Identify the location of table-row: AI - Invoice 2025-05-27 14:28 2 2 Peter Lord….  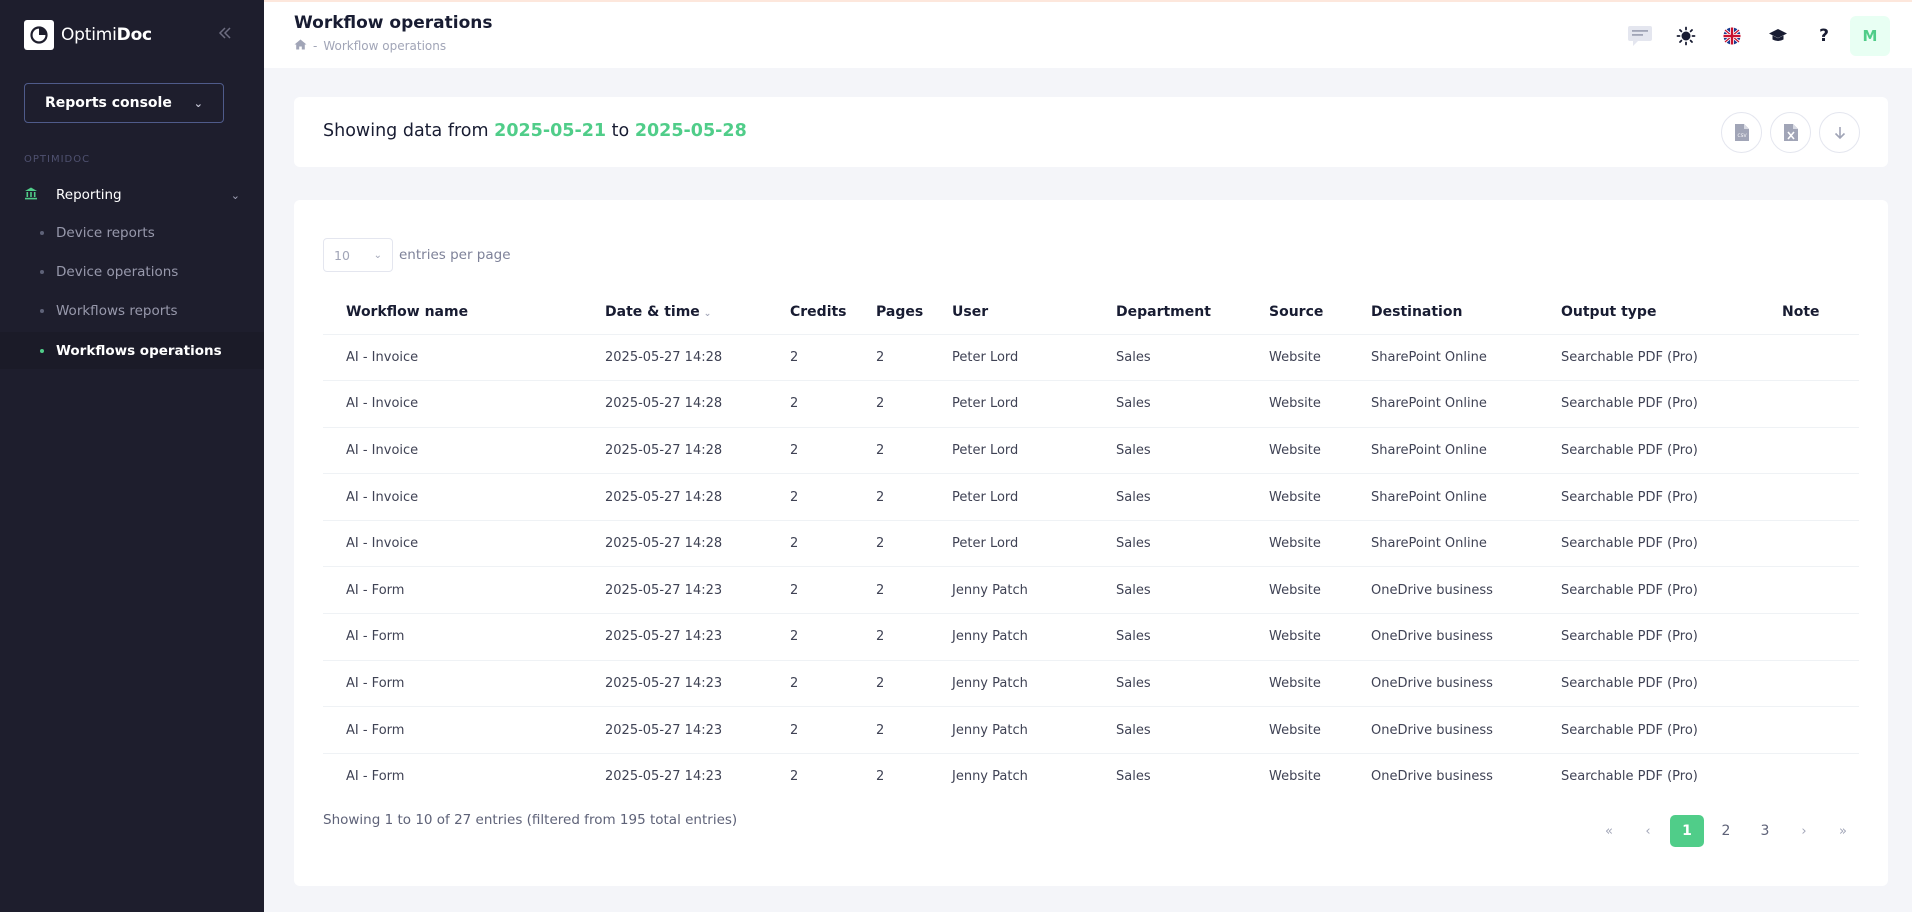
(1091, 497).